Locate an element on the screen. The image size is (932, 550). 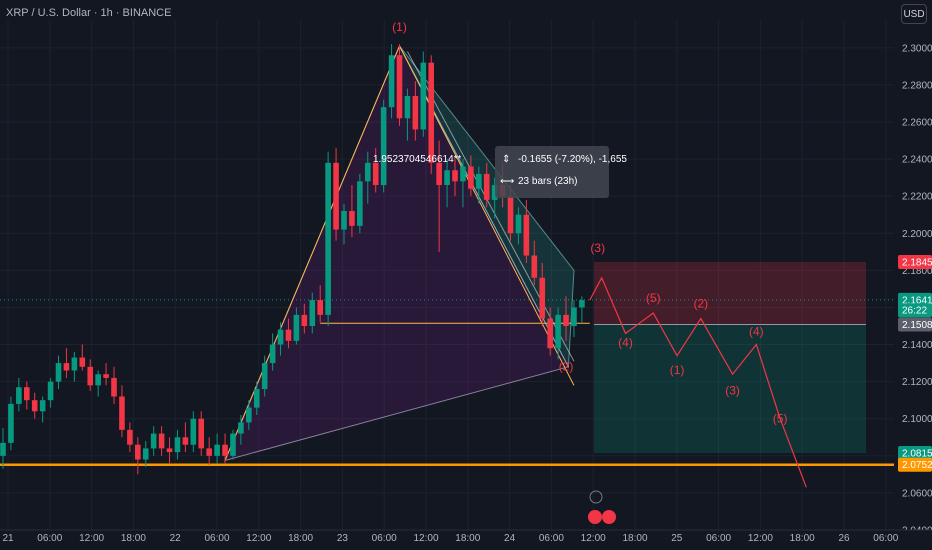
price-tick-label: 2.1000 is located at coordinates (917, 419).